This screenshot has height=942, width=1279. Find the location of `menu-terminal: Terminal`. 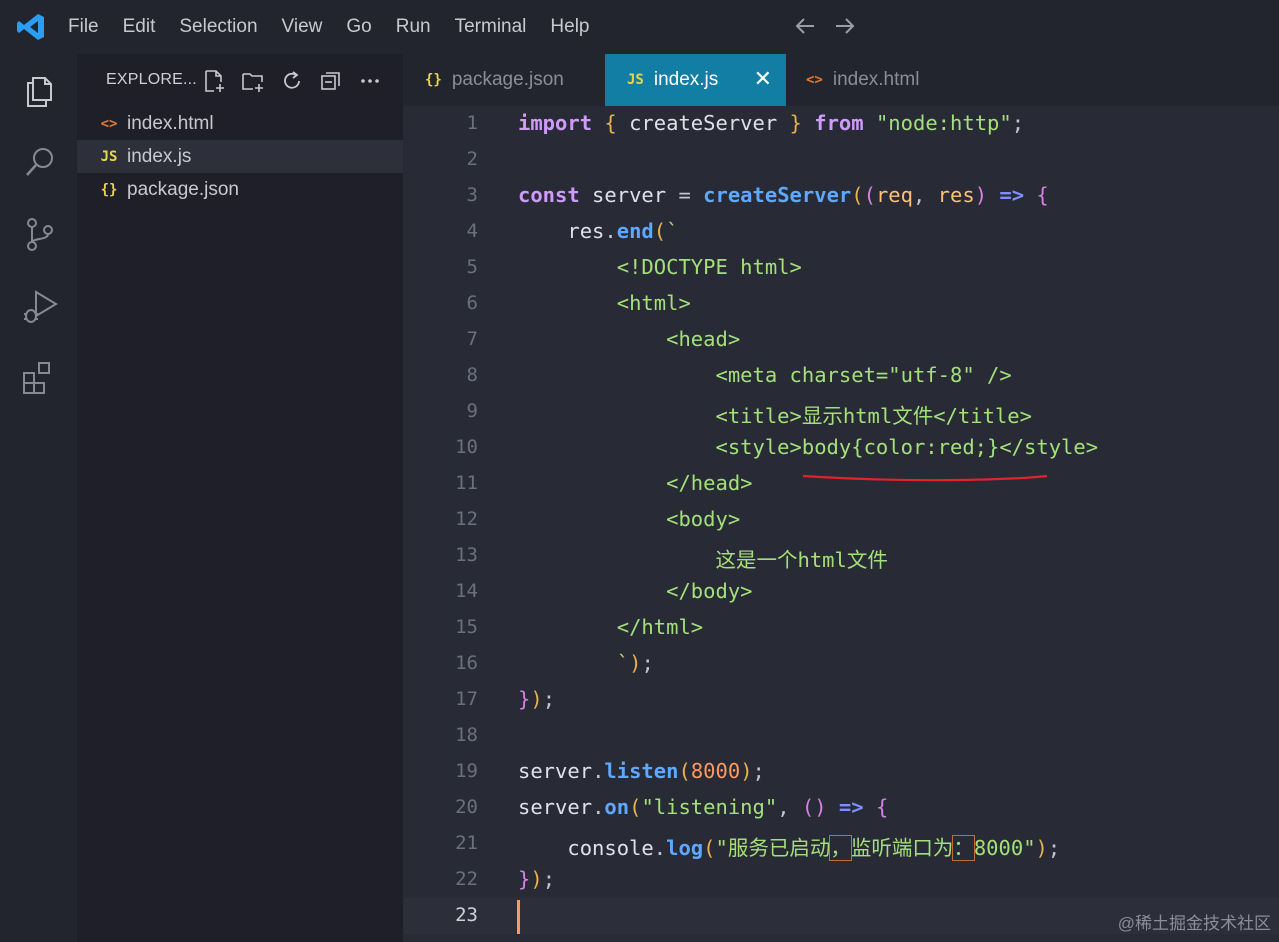

menu-terminal: Terminal is located at coordinates (491, 27).